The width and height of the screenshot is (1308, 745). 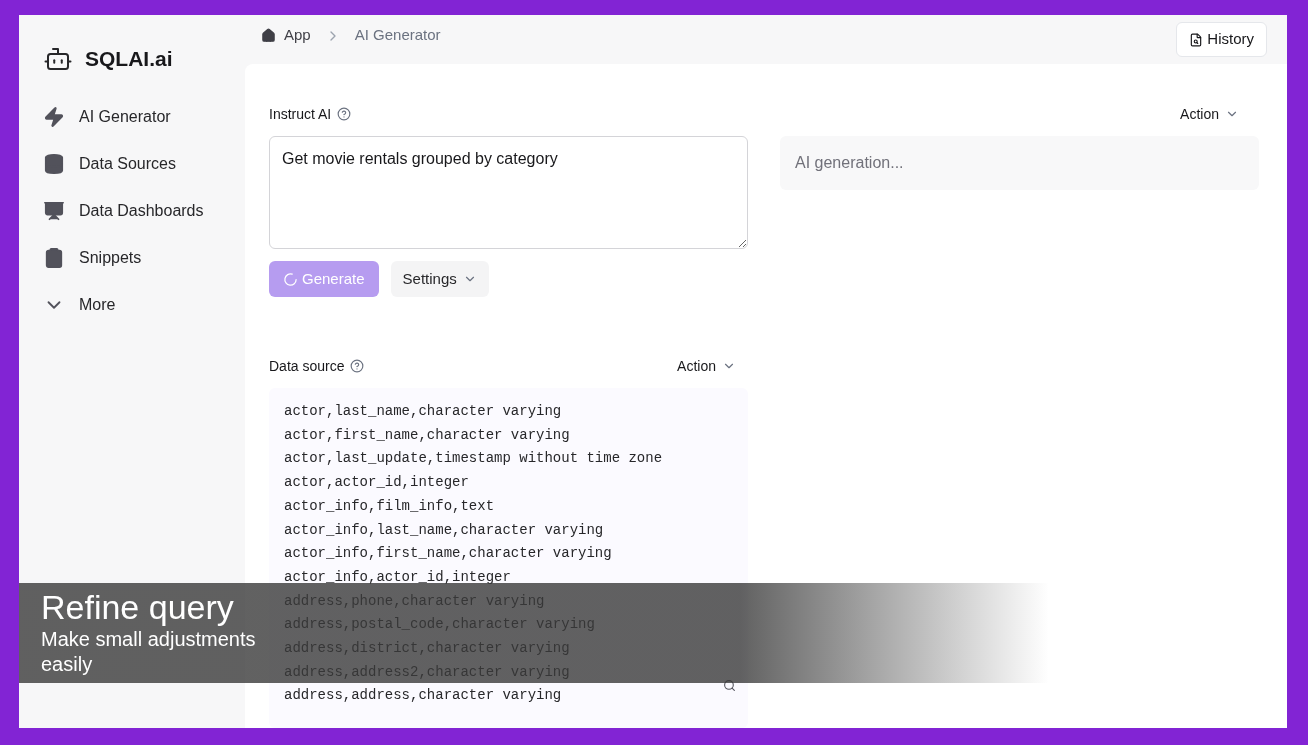 I want to click on settings-button: Settings, so click(x=439, y=279).